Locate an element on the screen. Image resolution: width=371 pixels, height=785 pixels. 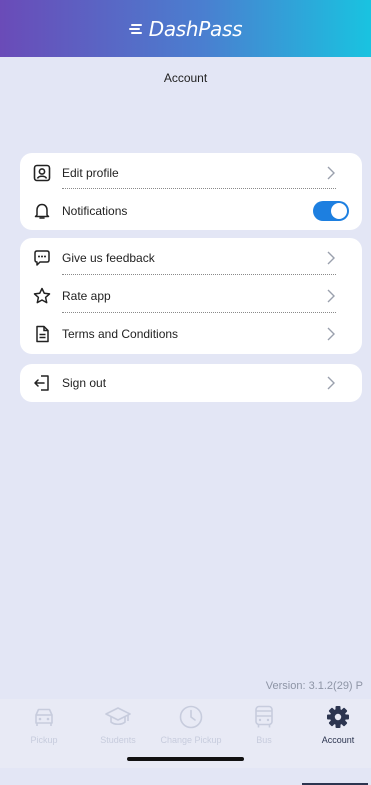
page-title: Account is located at coordinates (185, 78).